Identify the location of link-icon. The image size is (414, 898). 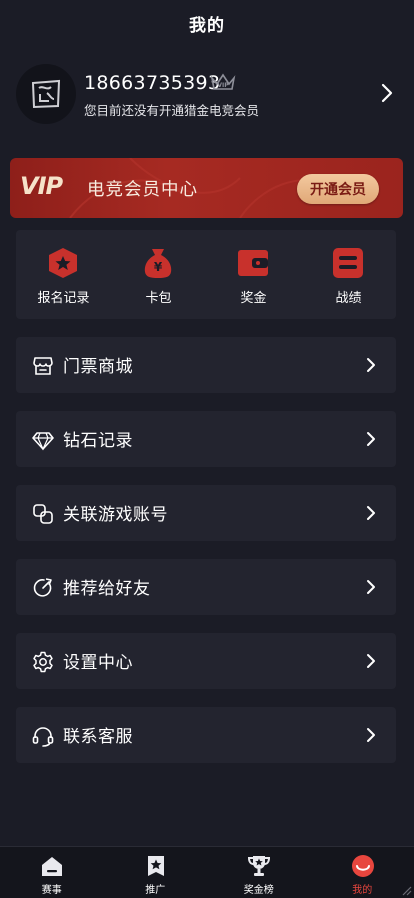
(43, 514).